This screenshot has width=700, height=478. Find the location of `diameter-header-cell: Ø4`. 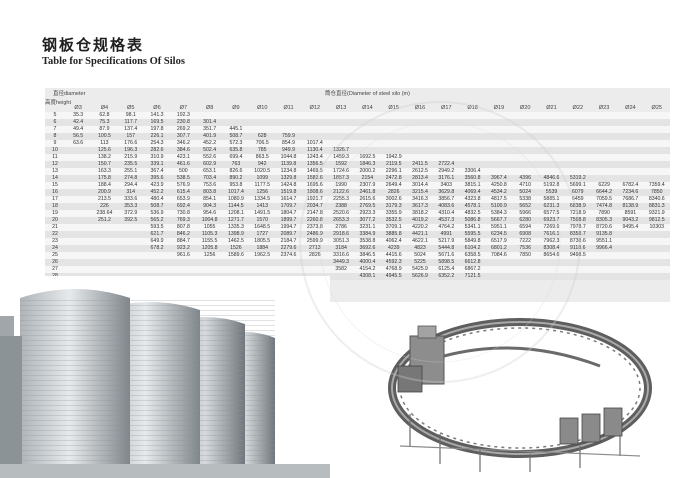

diameter-header-cell: Ø4 is located at coordinates (104, 108).